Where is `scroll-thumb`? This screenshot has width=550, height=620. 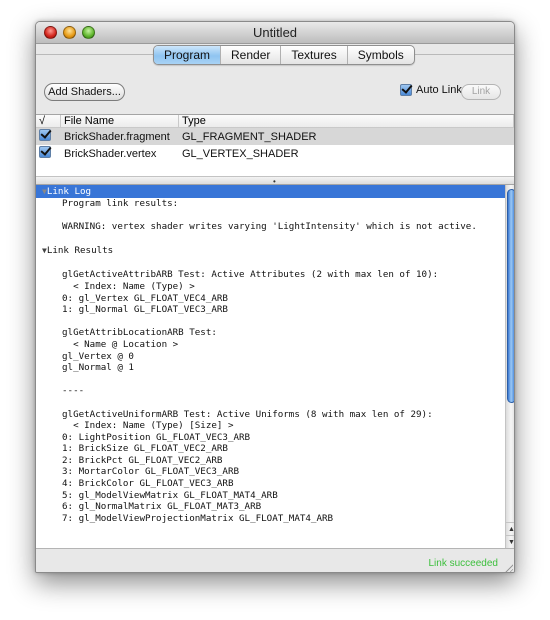 scroll-thumb is located at coordinates (510, 296).